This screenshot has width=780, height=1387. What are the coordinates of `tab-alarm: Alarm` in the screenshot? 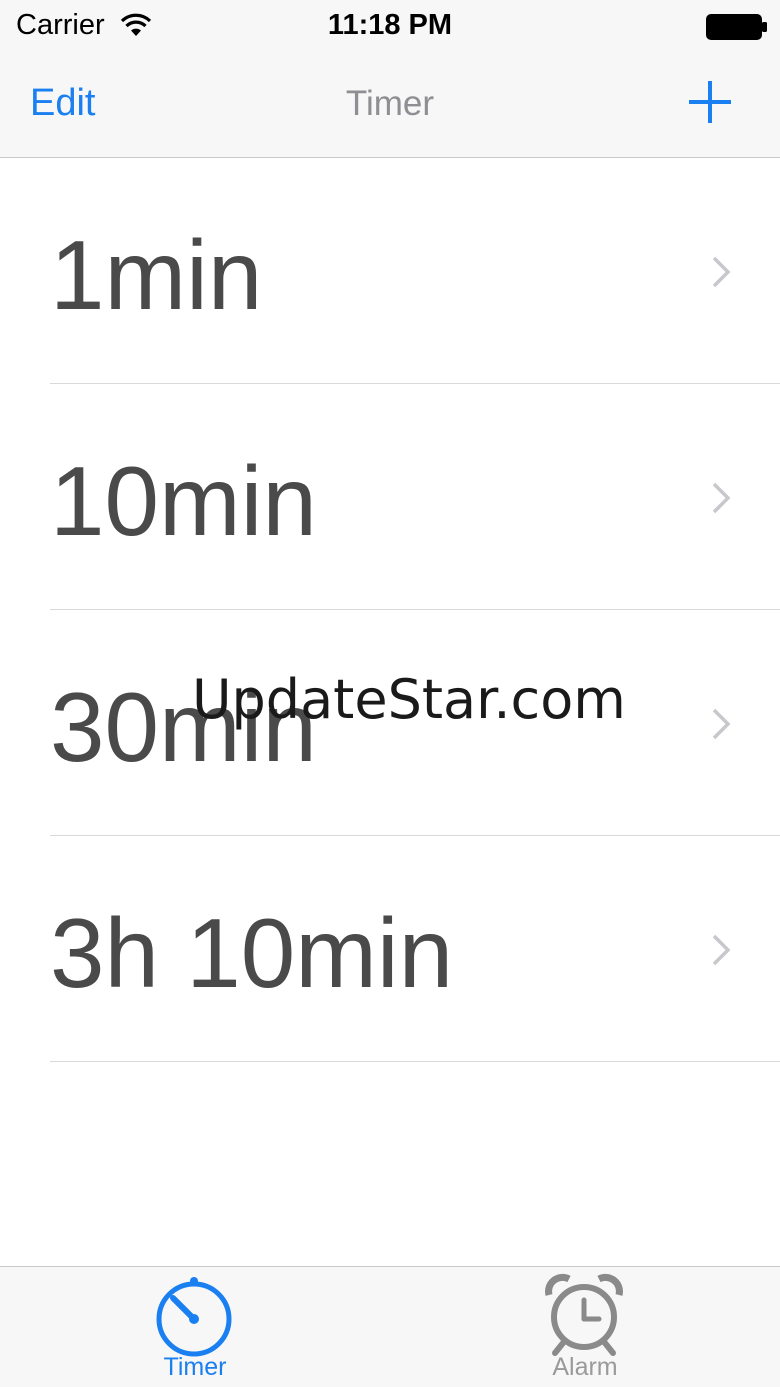 It's located at (585, 1327).